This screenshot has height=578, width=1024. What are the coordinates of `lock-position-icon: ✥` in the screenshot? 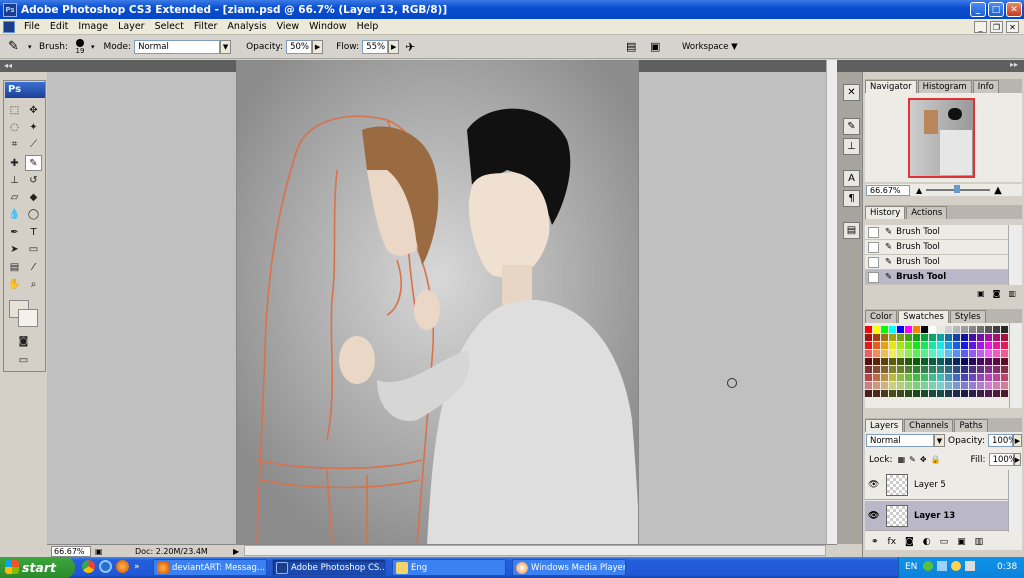 It's located at (923, 459).